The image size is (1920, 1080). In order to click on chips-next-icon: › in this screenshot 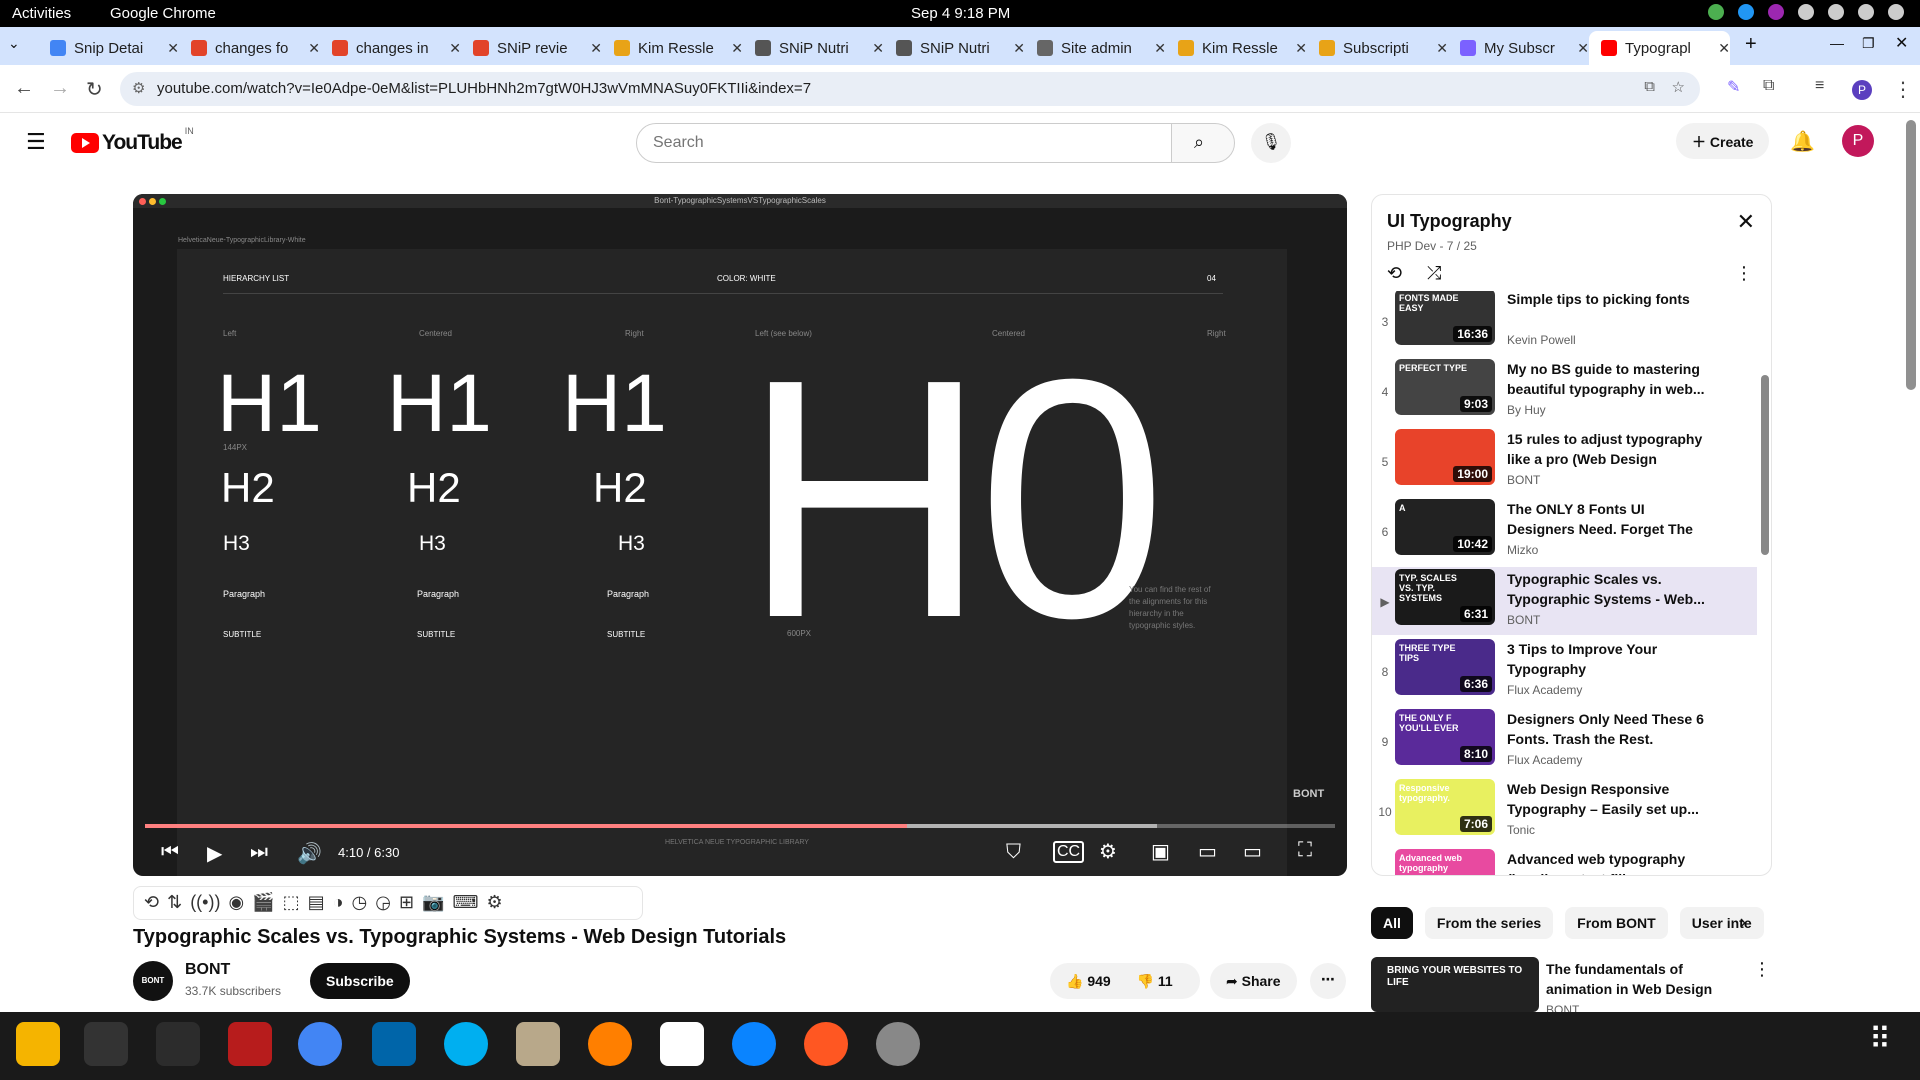, I will do `click(1743, 922)`.